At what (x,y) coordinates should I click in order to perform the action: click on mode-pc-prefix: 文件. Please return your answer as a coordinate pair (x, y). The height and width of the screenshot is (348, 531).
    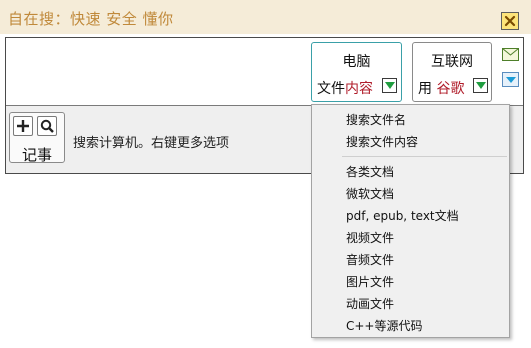
    Looking at the image, I should click on (331, 89).